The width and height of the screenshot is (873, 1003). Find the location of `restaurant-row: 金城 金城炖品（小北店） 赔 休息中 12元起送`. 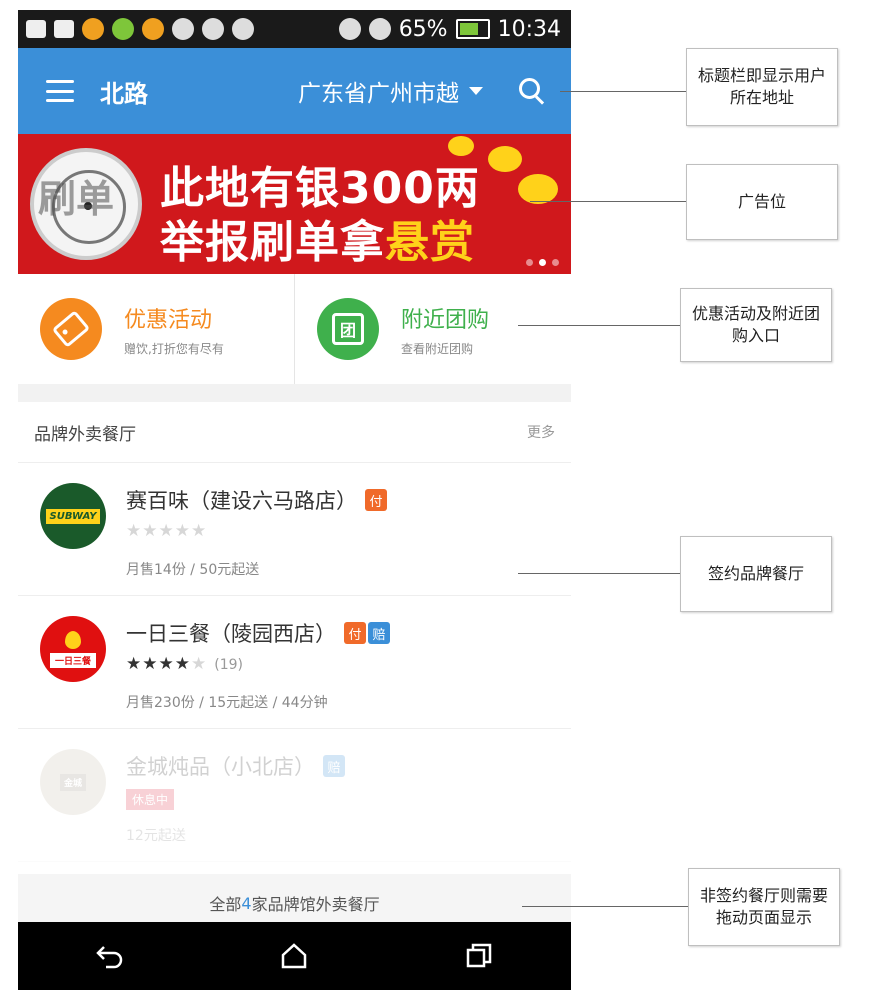

restaurant-row: 金城 金城炖品（小北店） 赔 休息中 12元起送 is located at coordinates (294, 795).